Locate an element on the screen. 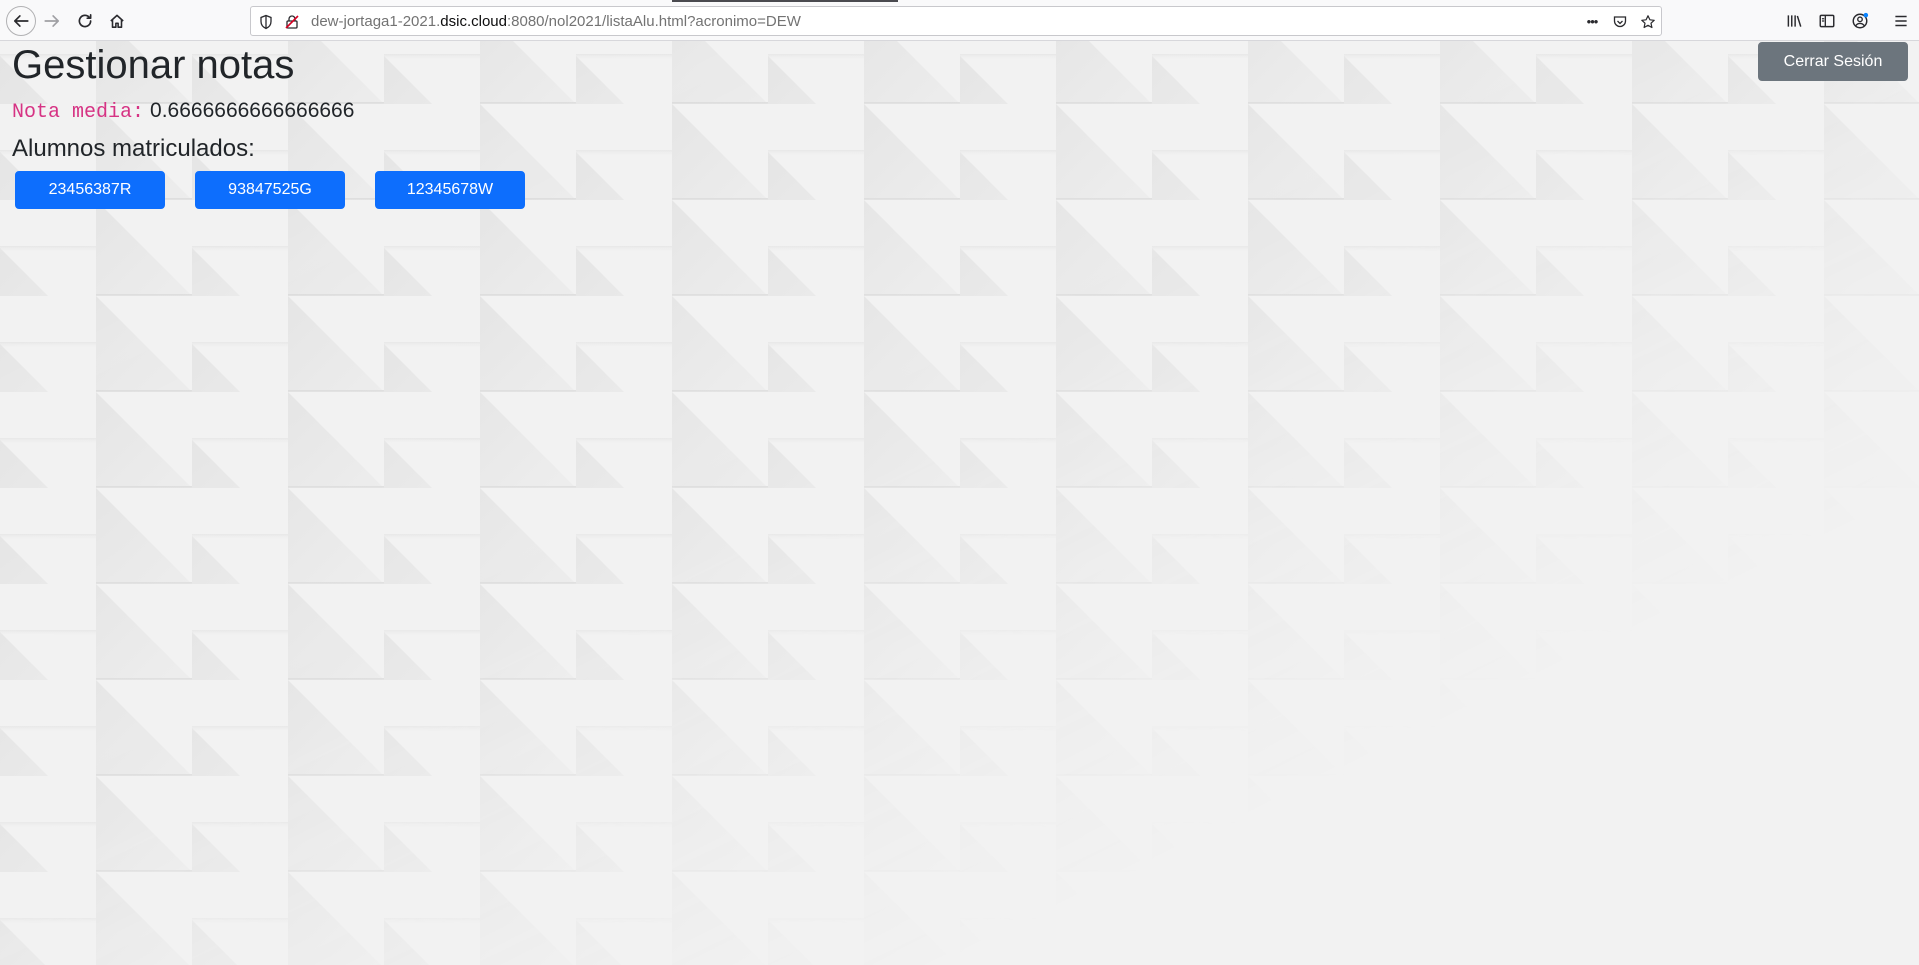 The height and width of the screenshot is (965, 1919). forward-button is located at coordinates (52, 21).